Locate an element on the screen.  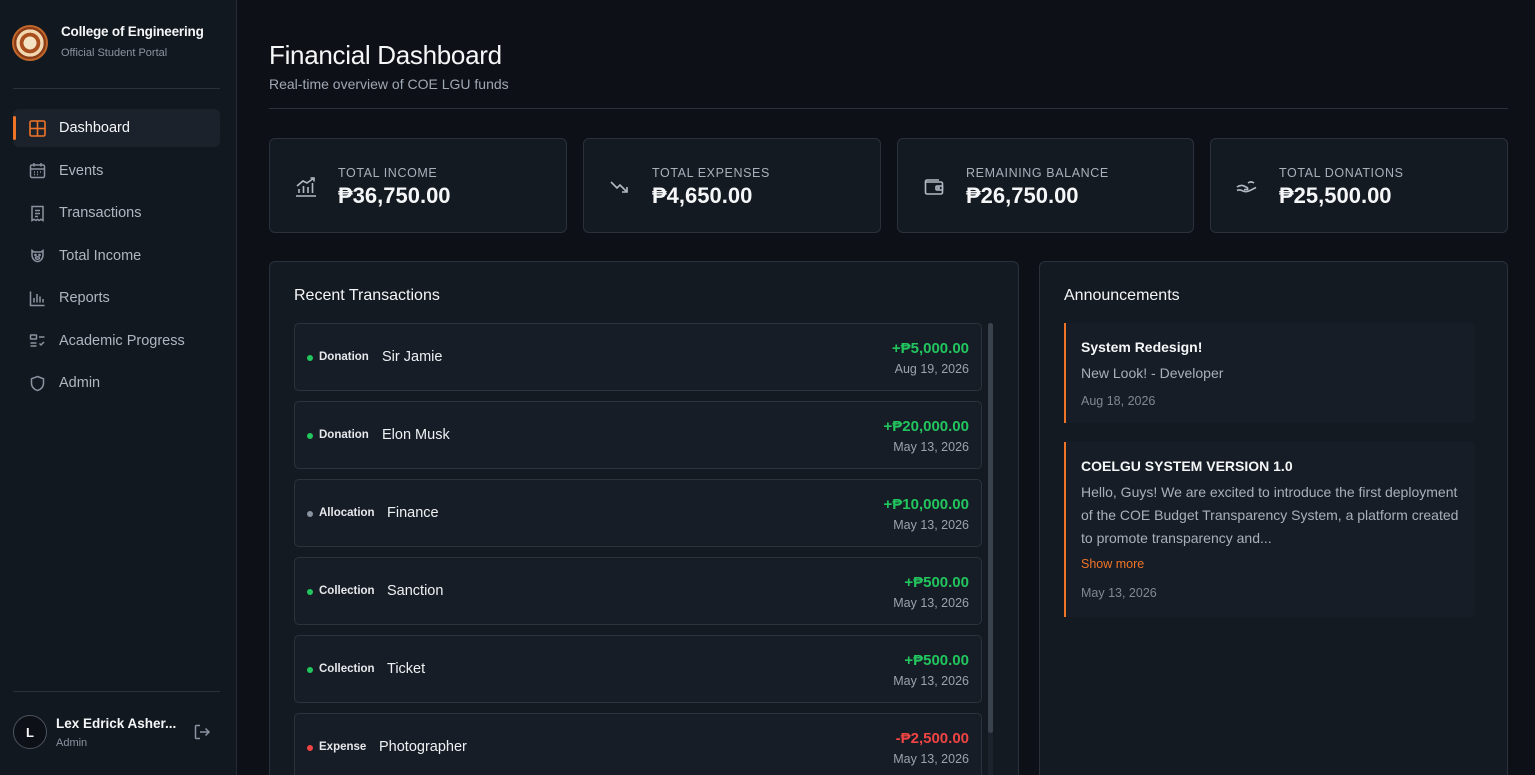
scrollbar is located at coordinates (990, 549).